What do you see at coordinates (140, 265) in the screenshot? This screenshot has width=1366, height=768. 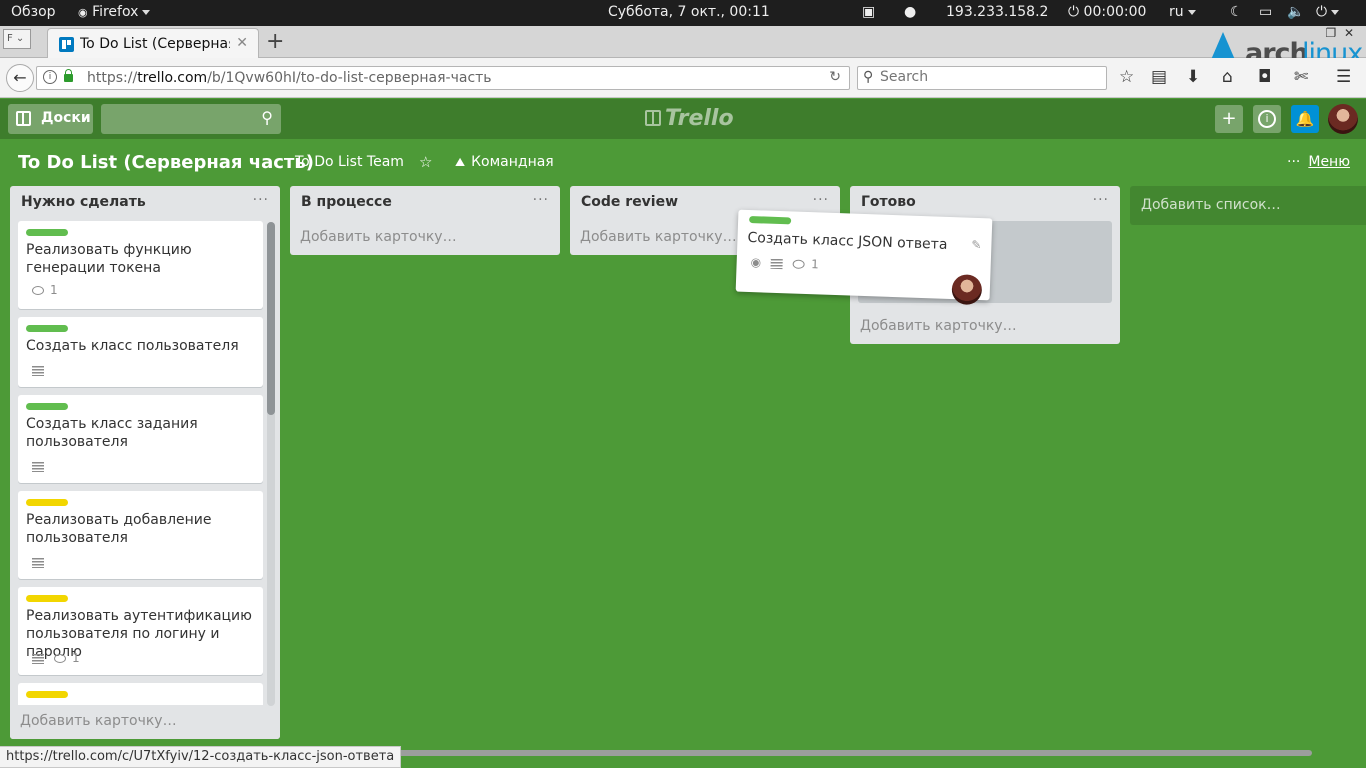 I see `card: Реализовать функцию генерации токена 1` at bounding box center [140, 265].